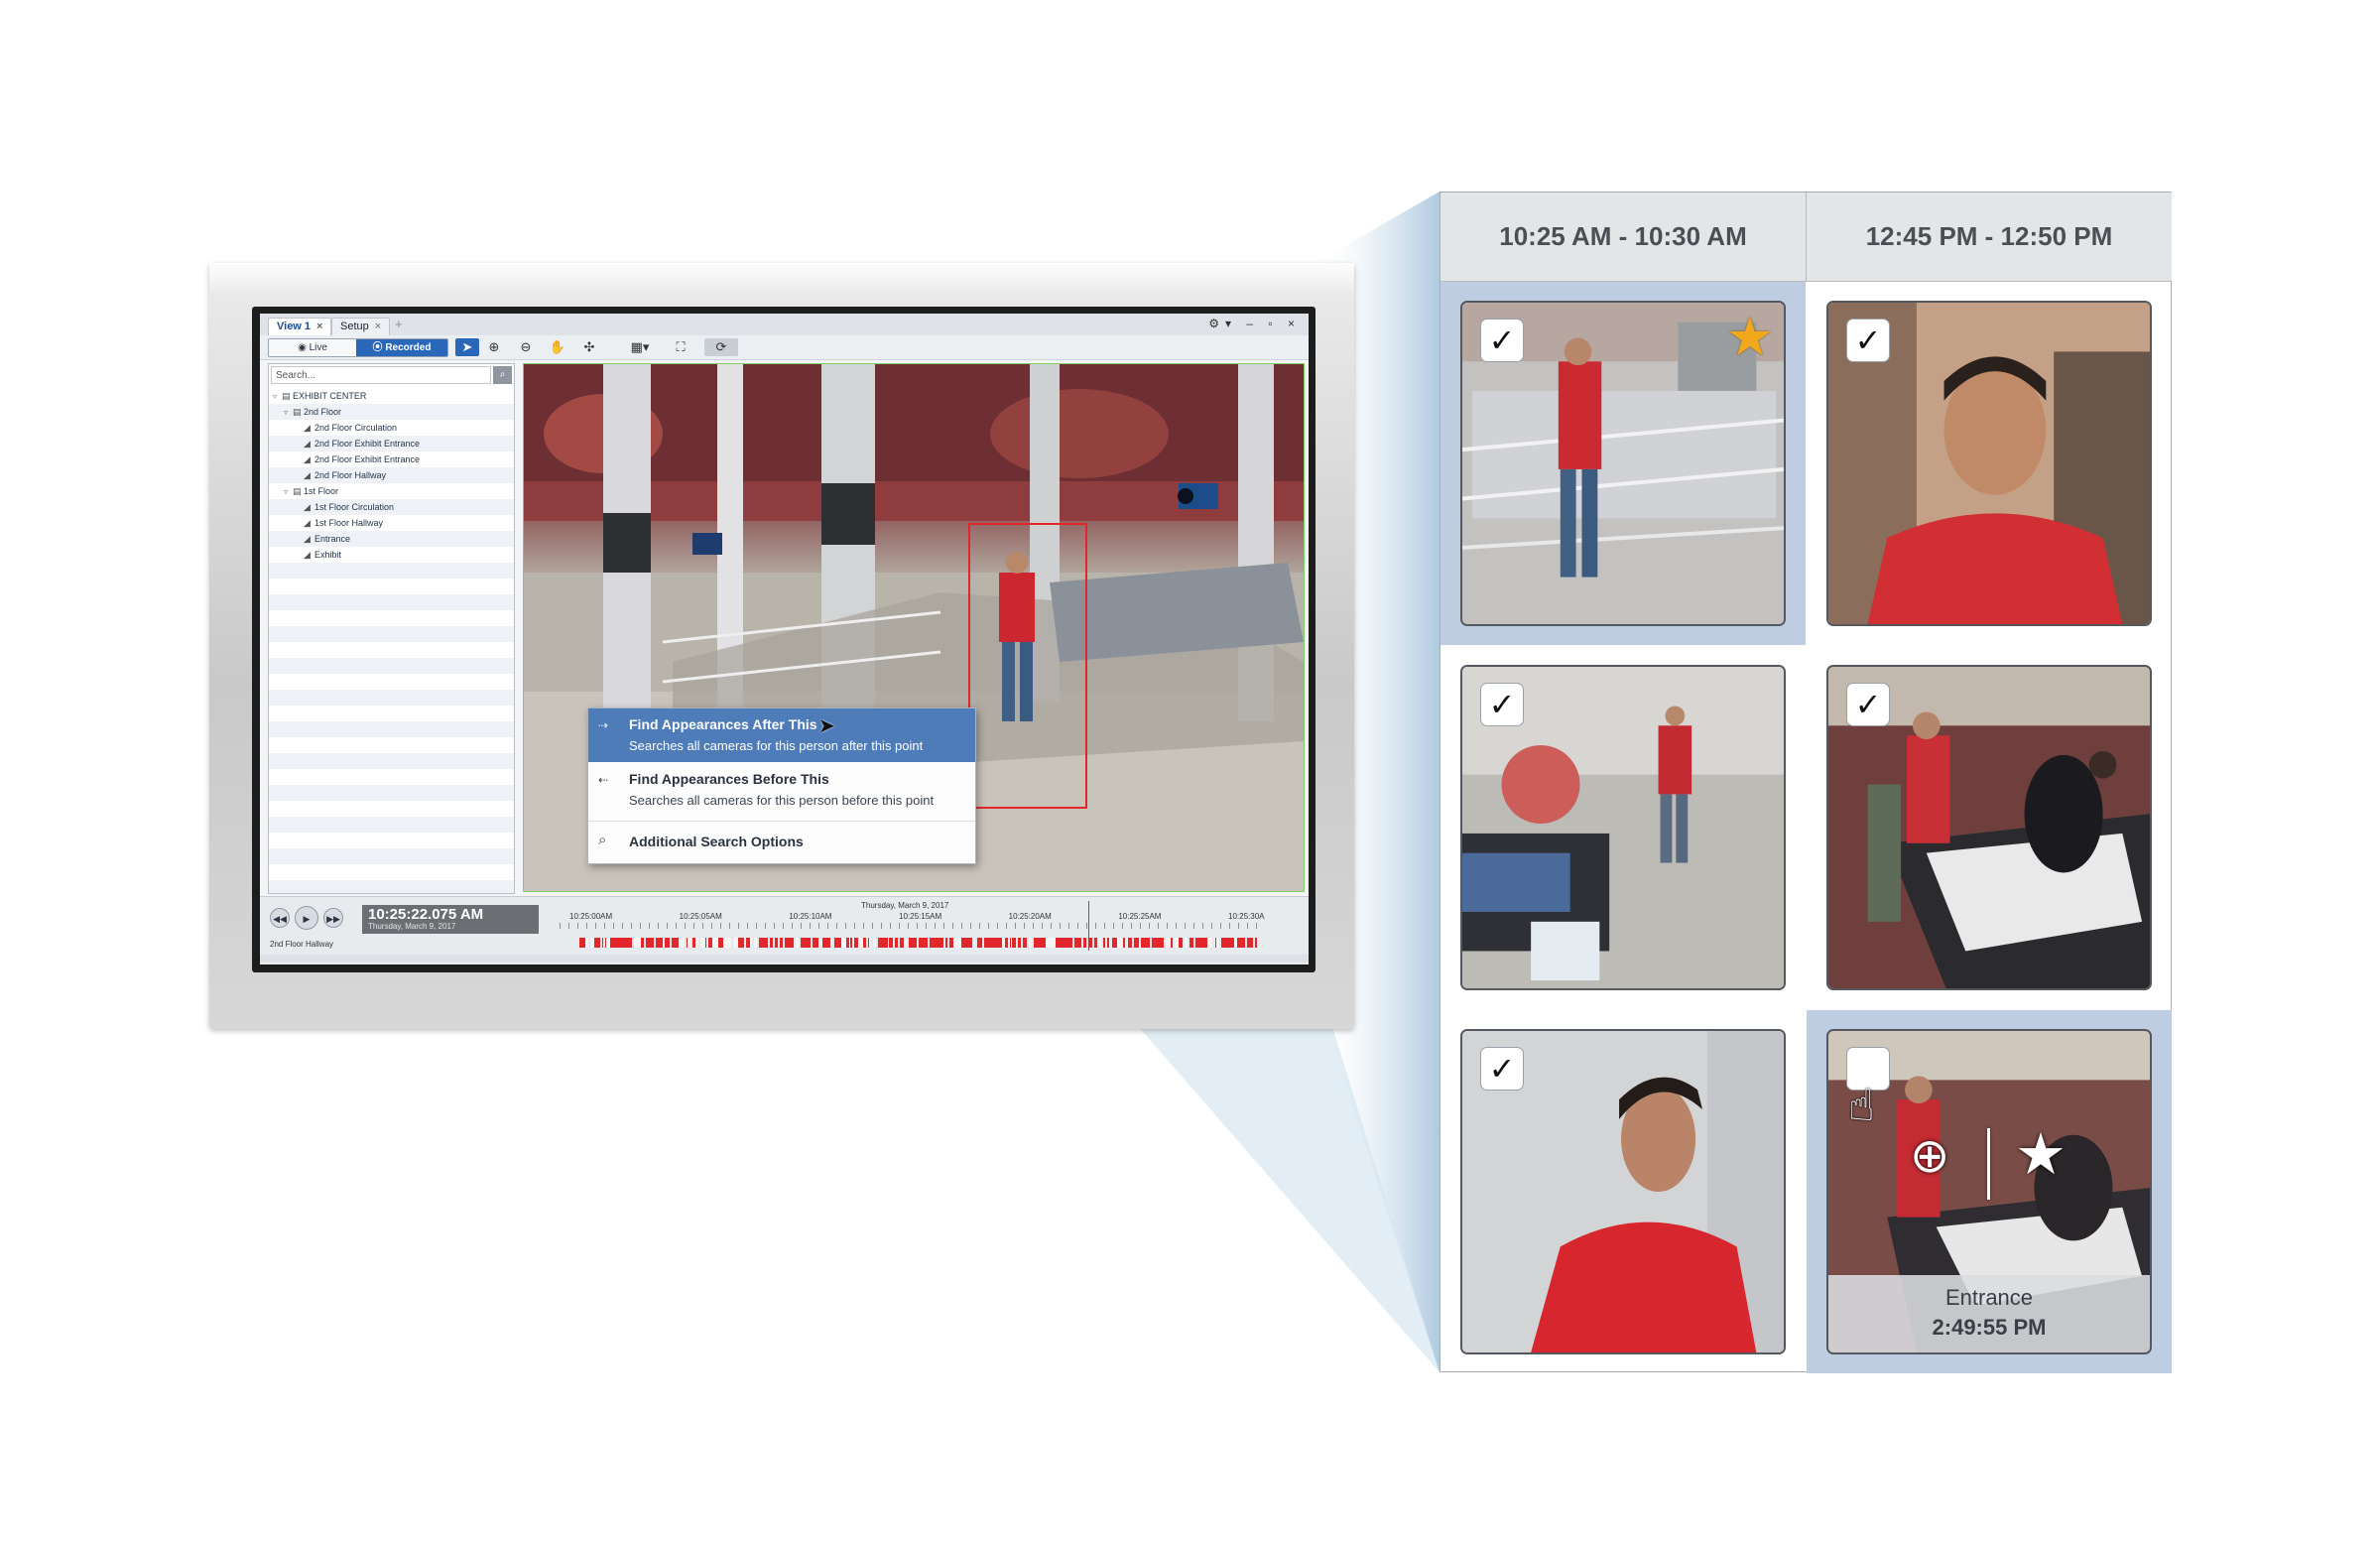 The height and width of the screenshot is (1543, 2380). Describe the element at coordinates (721, 347) in the screenshot. I see `sync-icon: ⟳` at that location.